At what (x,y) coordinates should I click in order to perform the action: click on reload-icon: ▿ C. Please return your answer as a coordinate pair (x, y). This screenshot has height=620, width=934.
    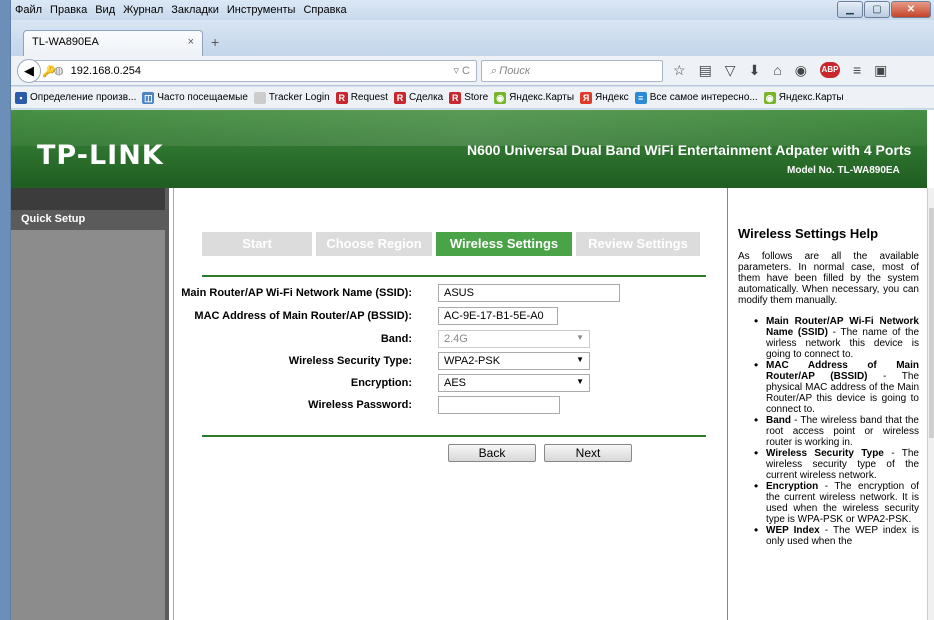
    Looking at the image, I should click on (461, 71).